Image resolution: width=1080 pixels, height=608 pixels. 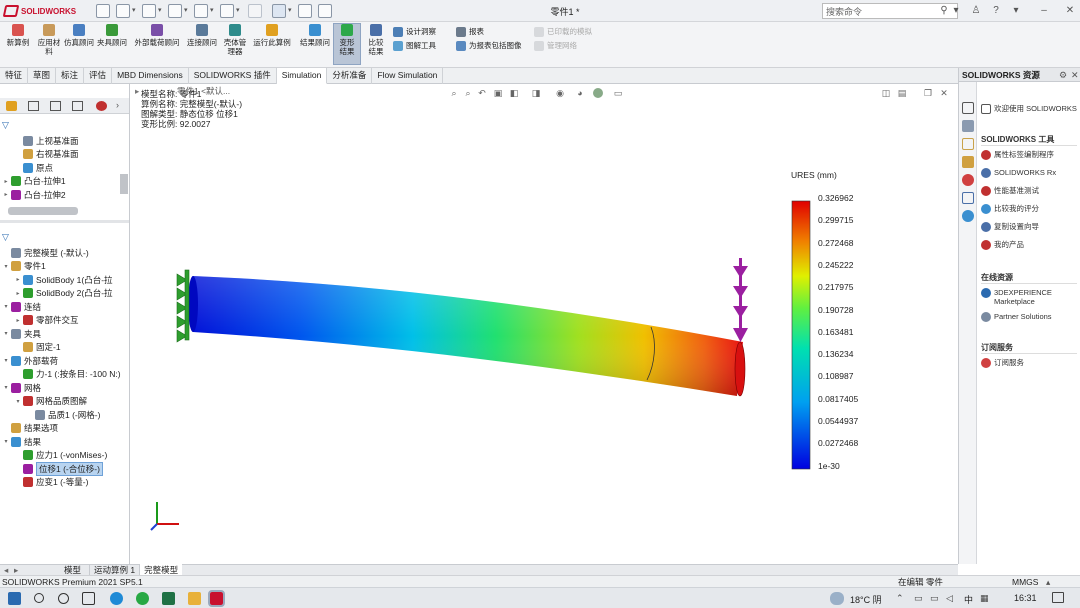 What do you see at coordinates (1044, 11) in the screenshot?
I see `minimize-icon: –` at bounding box center [1044, 11].